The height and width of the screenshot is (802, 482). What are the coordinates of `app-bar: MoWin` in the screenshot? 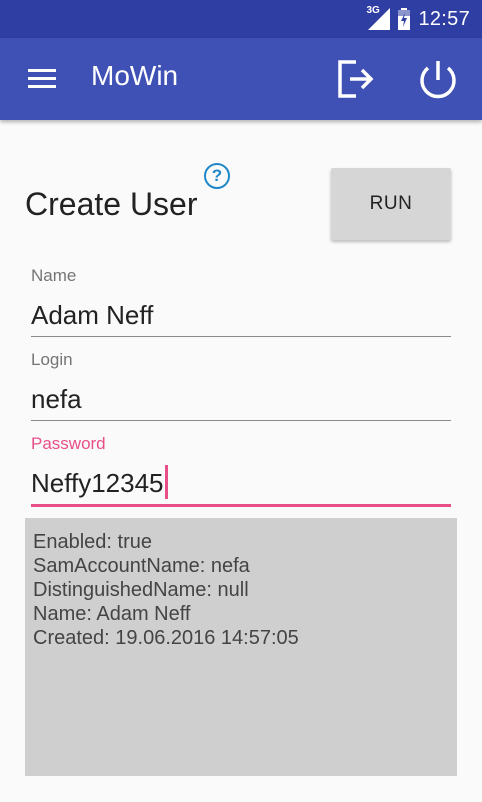 It's located at (241, 79).